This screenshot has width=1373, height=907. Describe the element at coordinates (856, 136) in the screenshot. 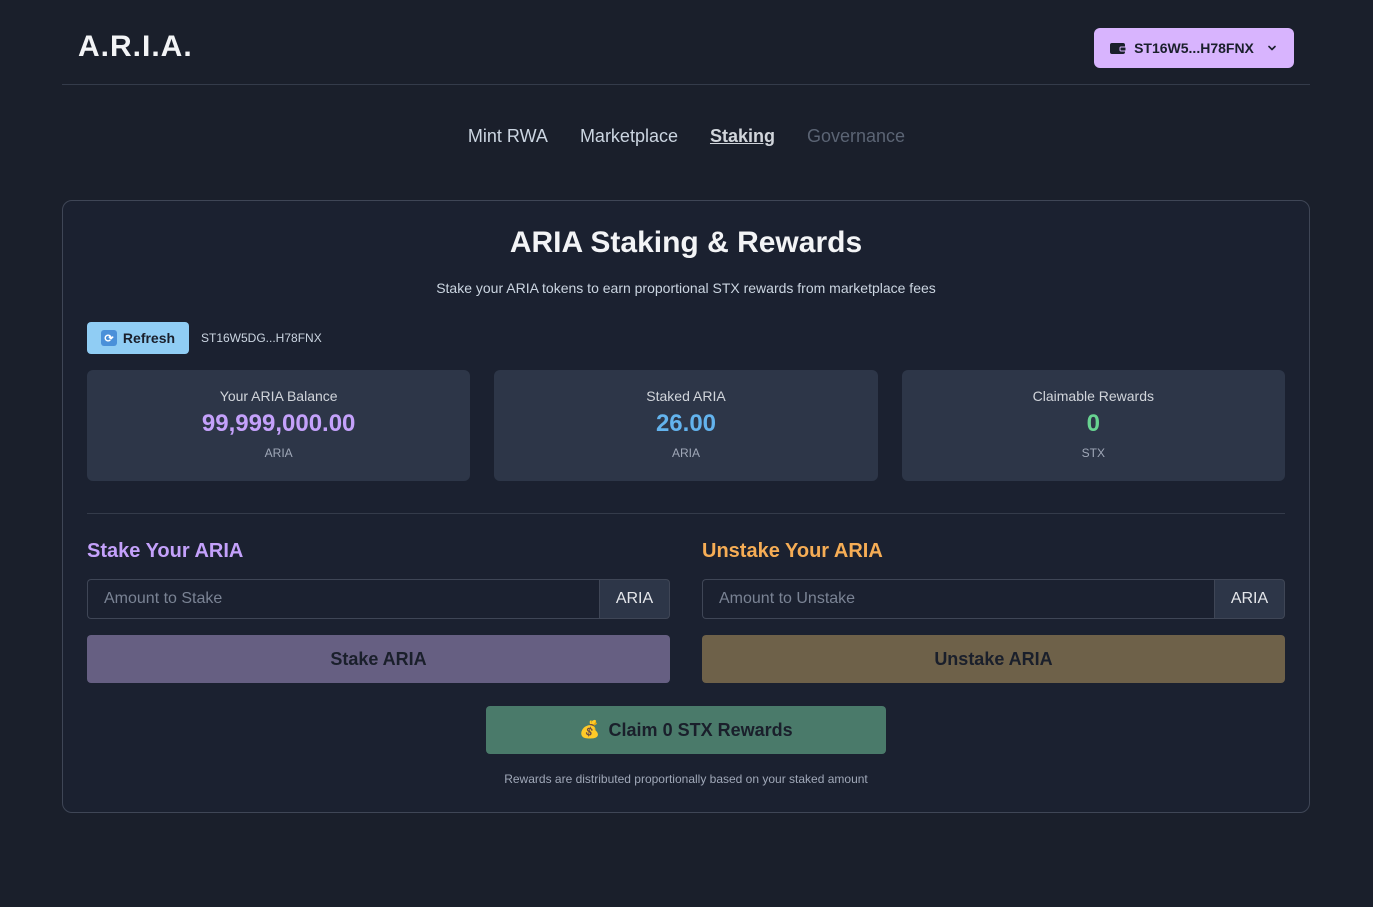

I see `nav-item-governance: Governance` at that location.